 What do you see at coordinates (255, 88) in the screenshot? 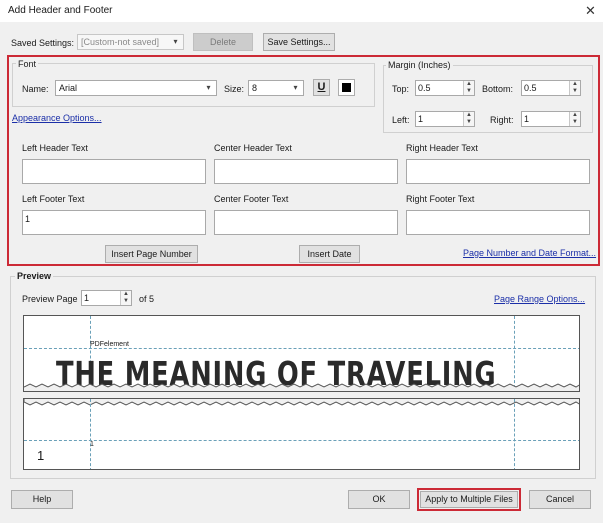
I see `font-size-value: 8` at bounding box center [255, 88].